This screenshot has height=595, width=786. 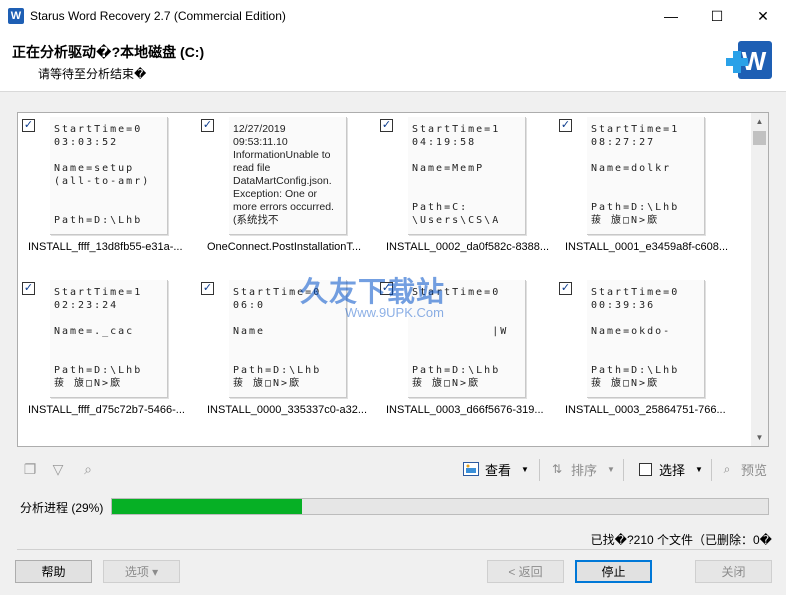 What do you see at coordinates (16, 16) in the screenshot?
I see `app-icon: W` at bounding box center [16, 16].